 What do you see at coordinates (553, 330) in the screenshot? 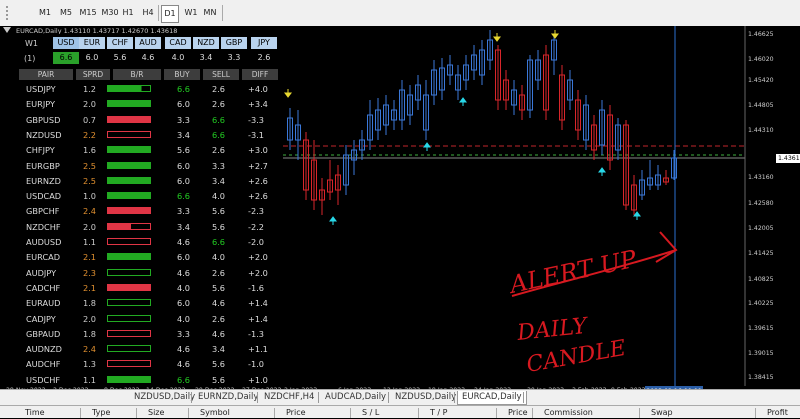
I see `annotation-text: DAILY` at bounding box center [553, 330].